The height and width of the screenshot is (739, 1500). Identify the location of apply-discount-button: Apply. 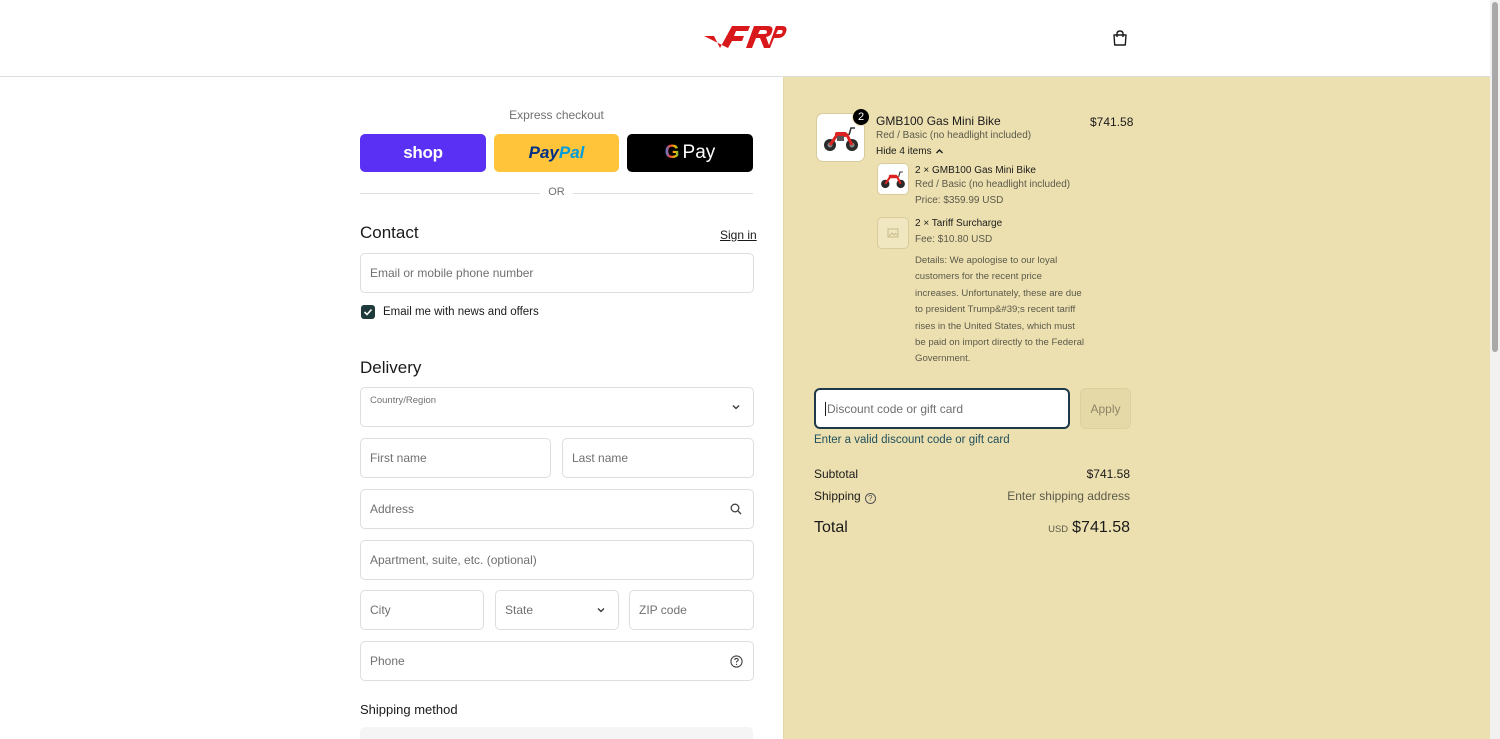
(1105, 408).